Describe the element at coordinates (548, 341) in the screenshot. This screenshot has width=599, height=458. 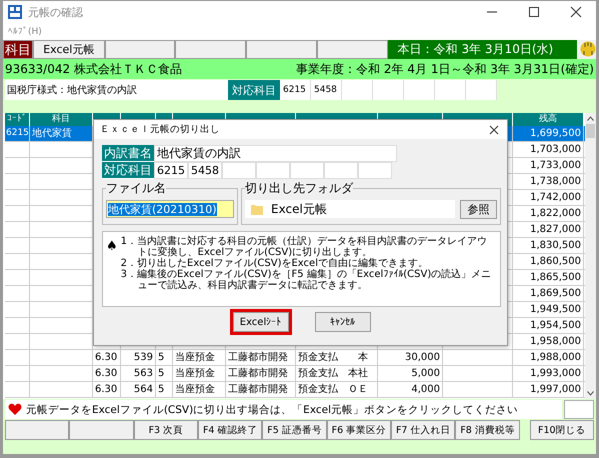
I see `table-cell: 1,958,000` at that location.